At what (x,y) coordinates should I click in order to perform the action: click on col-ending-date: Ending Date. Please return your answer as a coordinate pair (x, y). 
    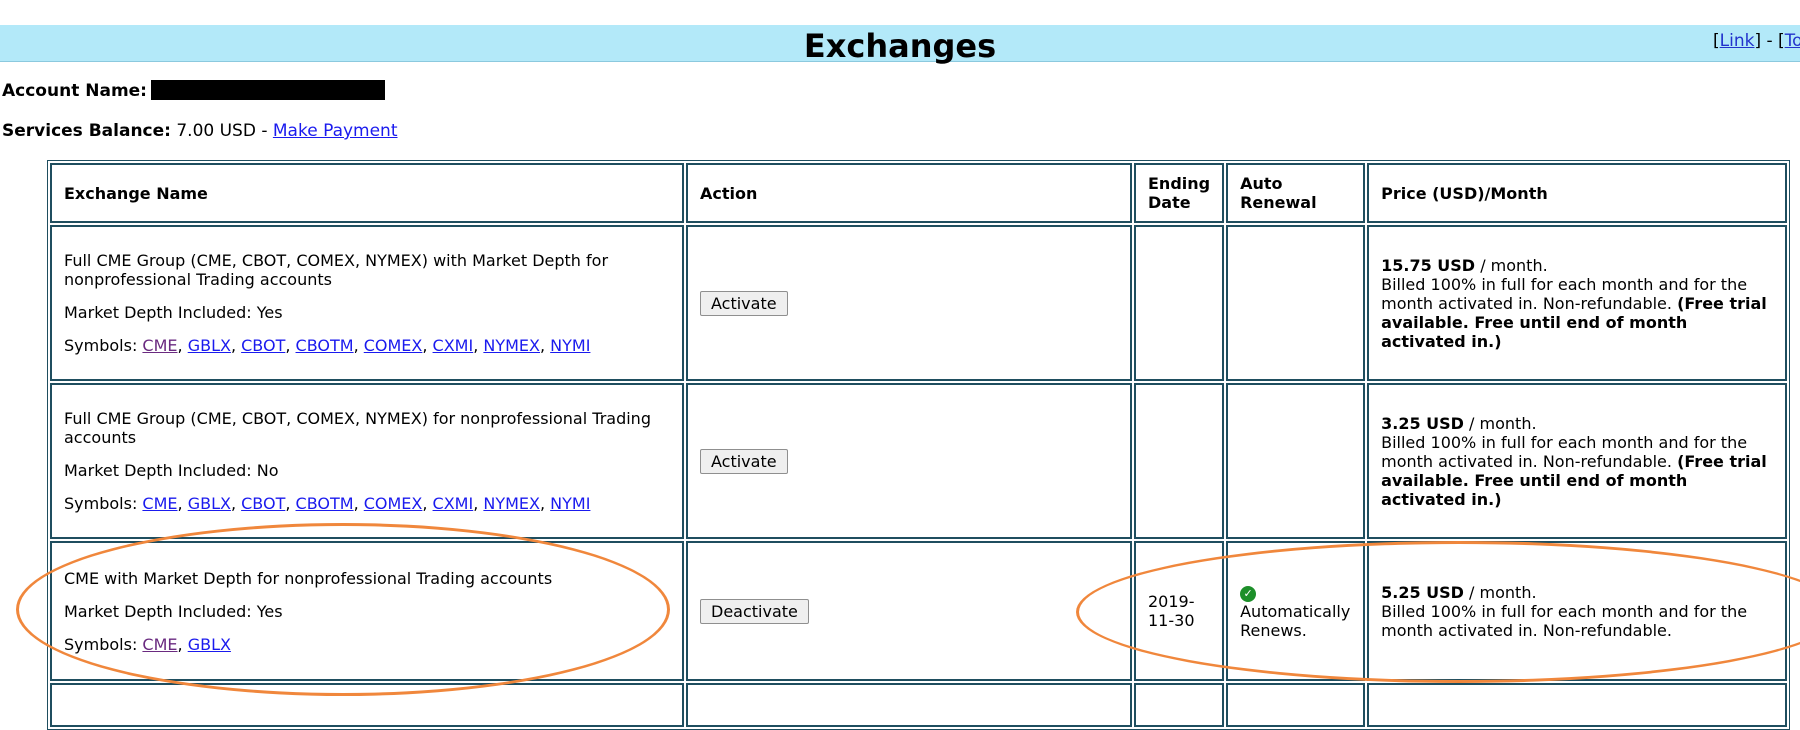
    Looking at the image, I should click on (1179, 193).